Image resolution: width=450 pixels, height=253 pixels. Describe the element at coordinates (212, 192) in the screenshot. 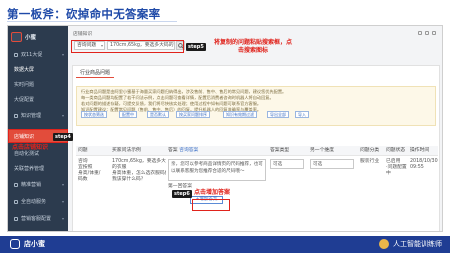

I see `step6-annotation: 点击增加答案` at that location.